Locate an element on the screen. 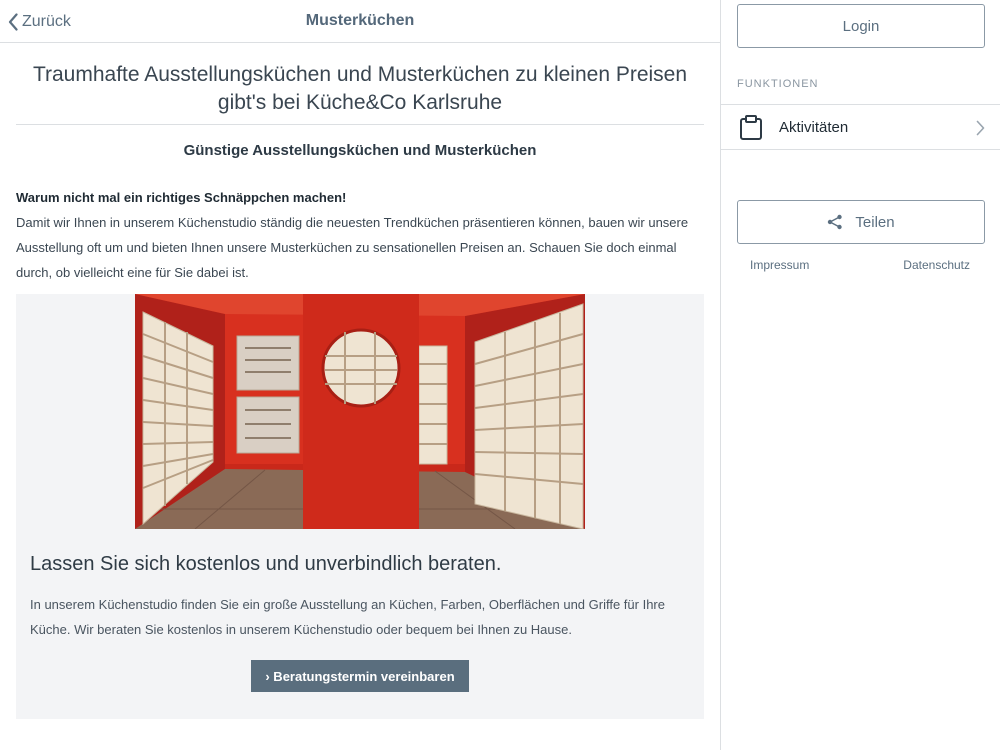 Image resolution: width=1000 pixels, height=750 pixels. login-button: Login is located at coordinates (861, 26).